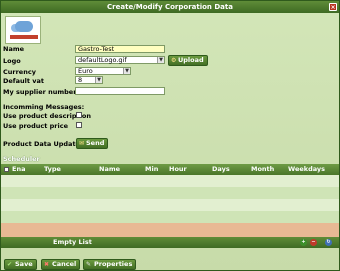 The image size is (340, 271). What do you see at coordinates (102, 60) in the screenshot?
I see `logo-select-value: defaultLogo.gif` at bounding box center [102, 60].